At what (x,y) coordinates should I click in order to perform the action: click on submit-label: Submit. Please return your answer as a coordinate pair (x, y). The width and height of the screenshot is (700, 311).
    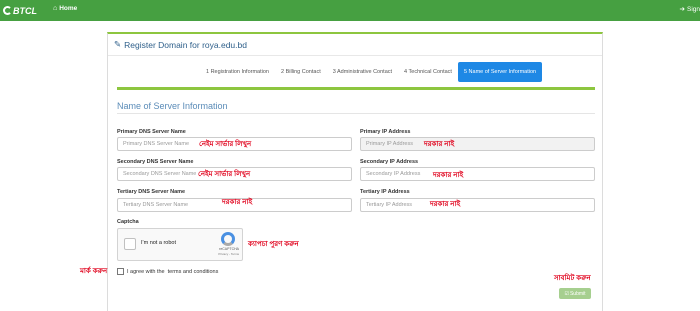
    Looking at the image, I should click on (577, 293).